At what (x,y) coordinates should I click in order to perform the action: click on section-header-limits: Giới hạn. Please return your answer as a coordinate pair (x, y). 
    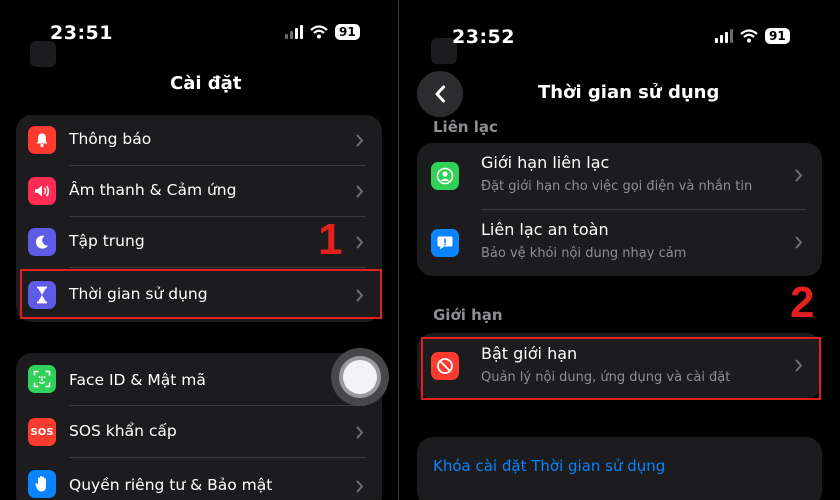
    Looking at the image, I should click on (468, 315).